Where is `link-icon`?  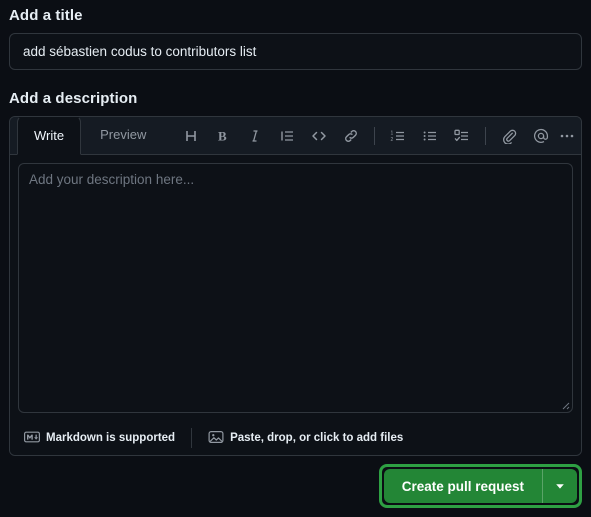
link-icon is located at coordinates (351, 136).